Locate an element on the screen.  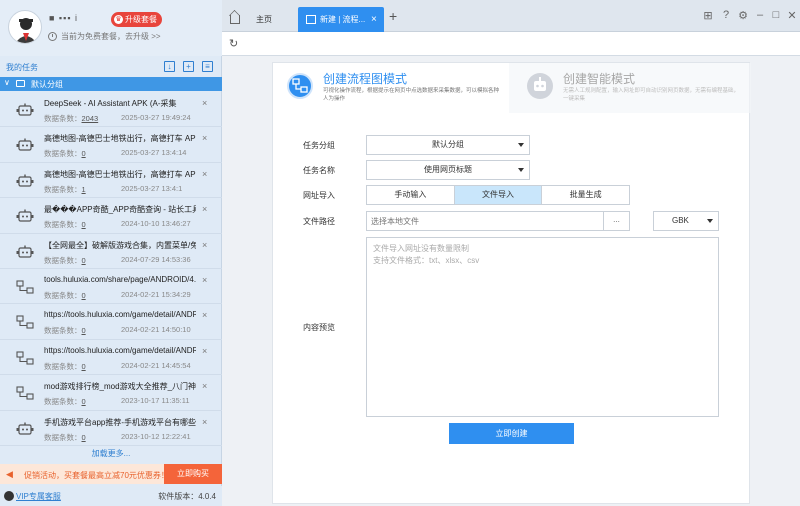
encoding-select: GBK is located at coordinates (686, 221).